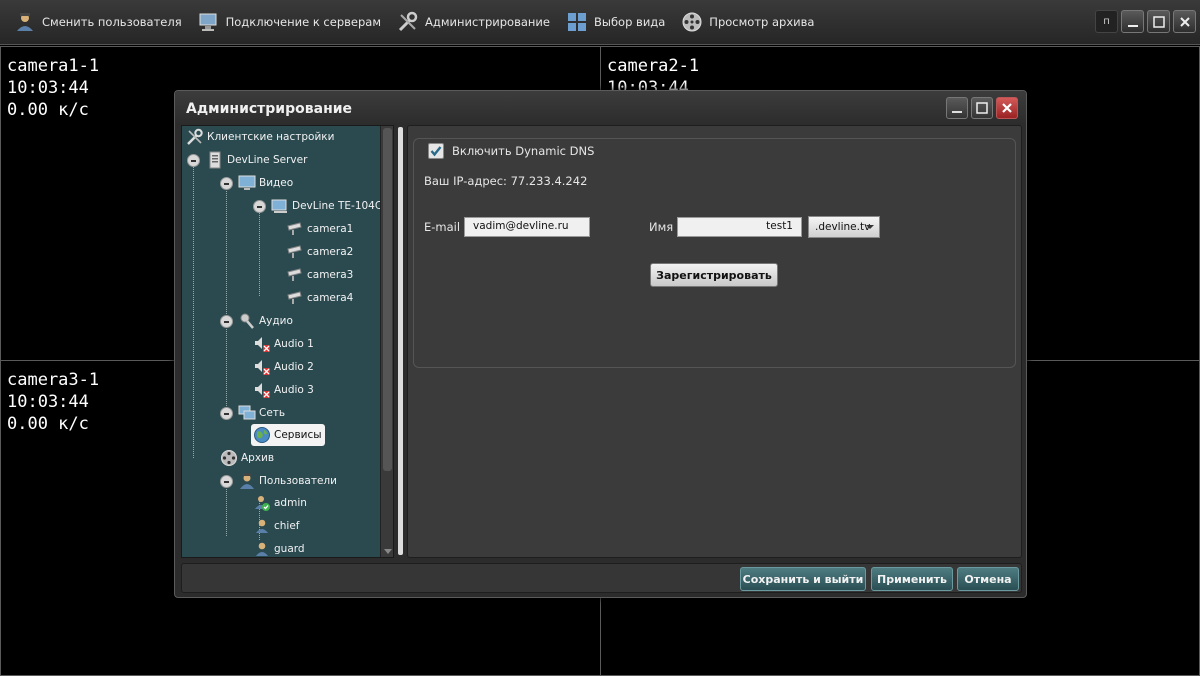 This screenshot has width=1200, height=676. Describe the element at coordinates (262, 390) in the screenshot. I see `speaker-disabled-icon` at that location.